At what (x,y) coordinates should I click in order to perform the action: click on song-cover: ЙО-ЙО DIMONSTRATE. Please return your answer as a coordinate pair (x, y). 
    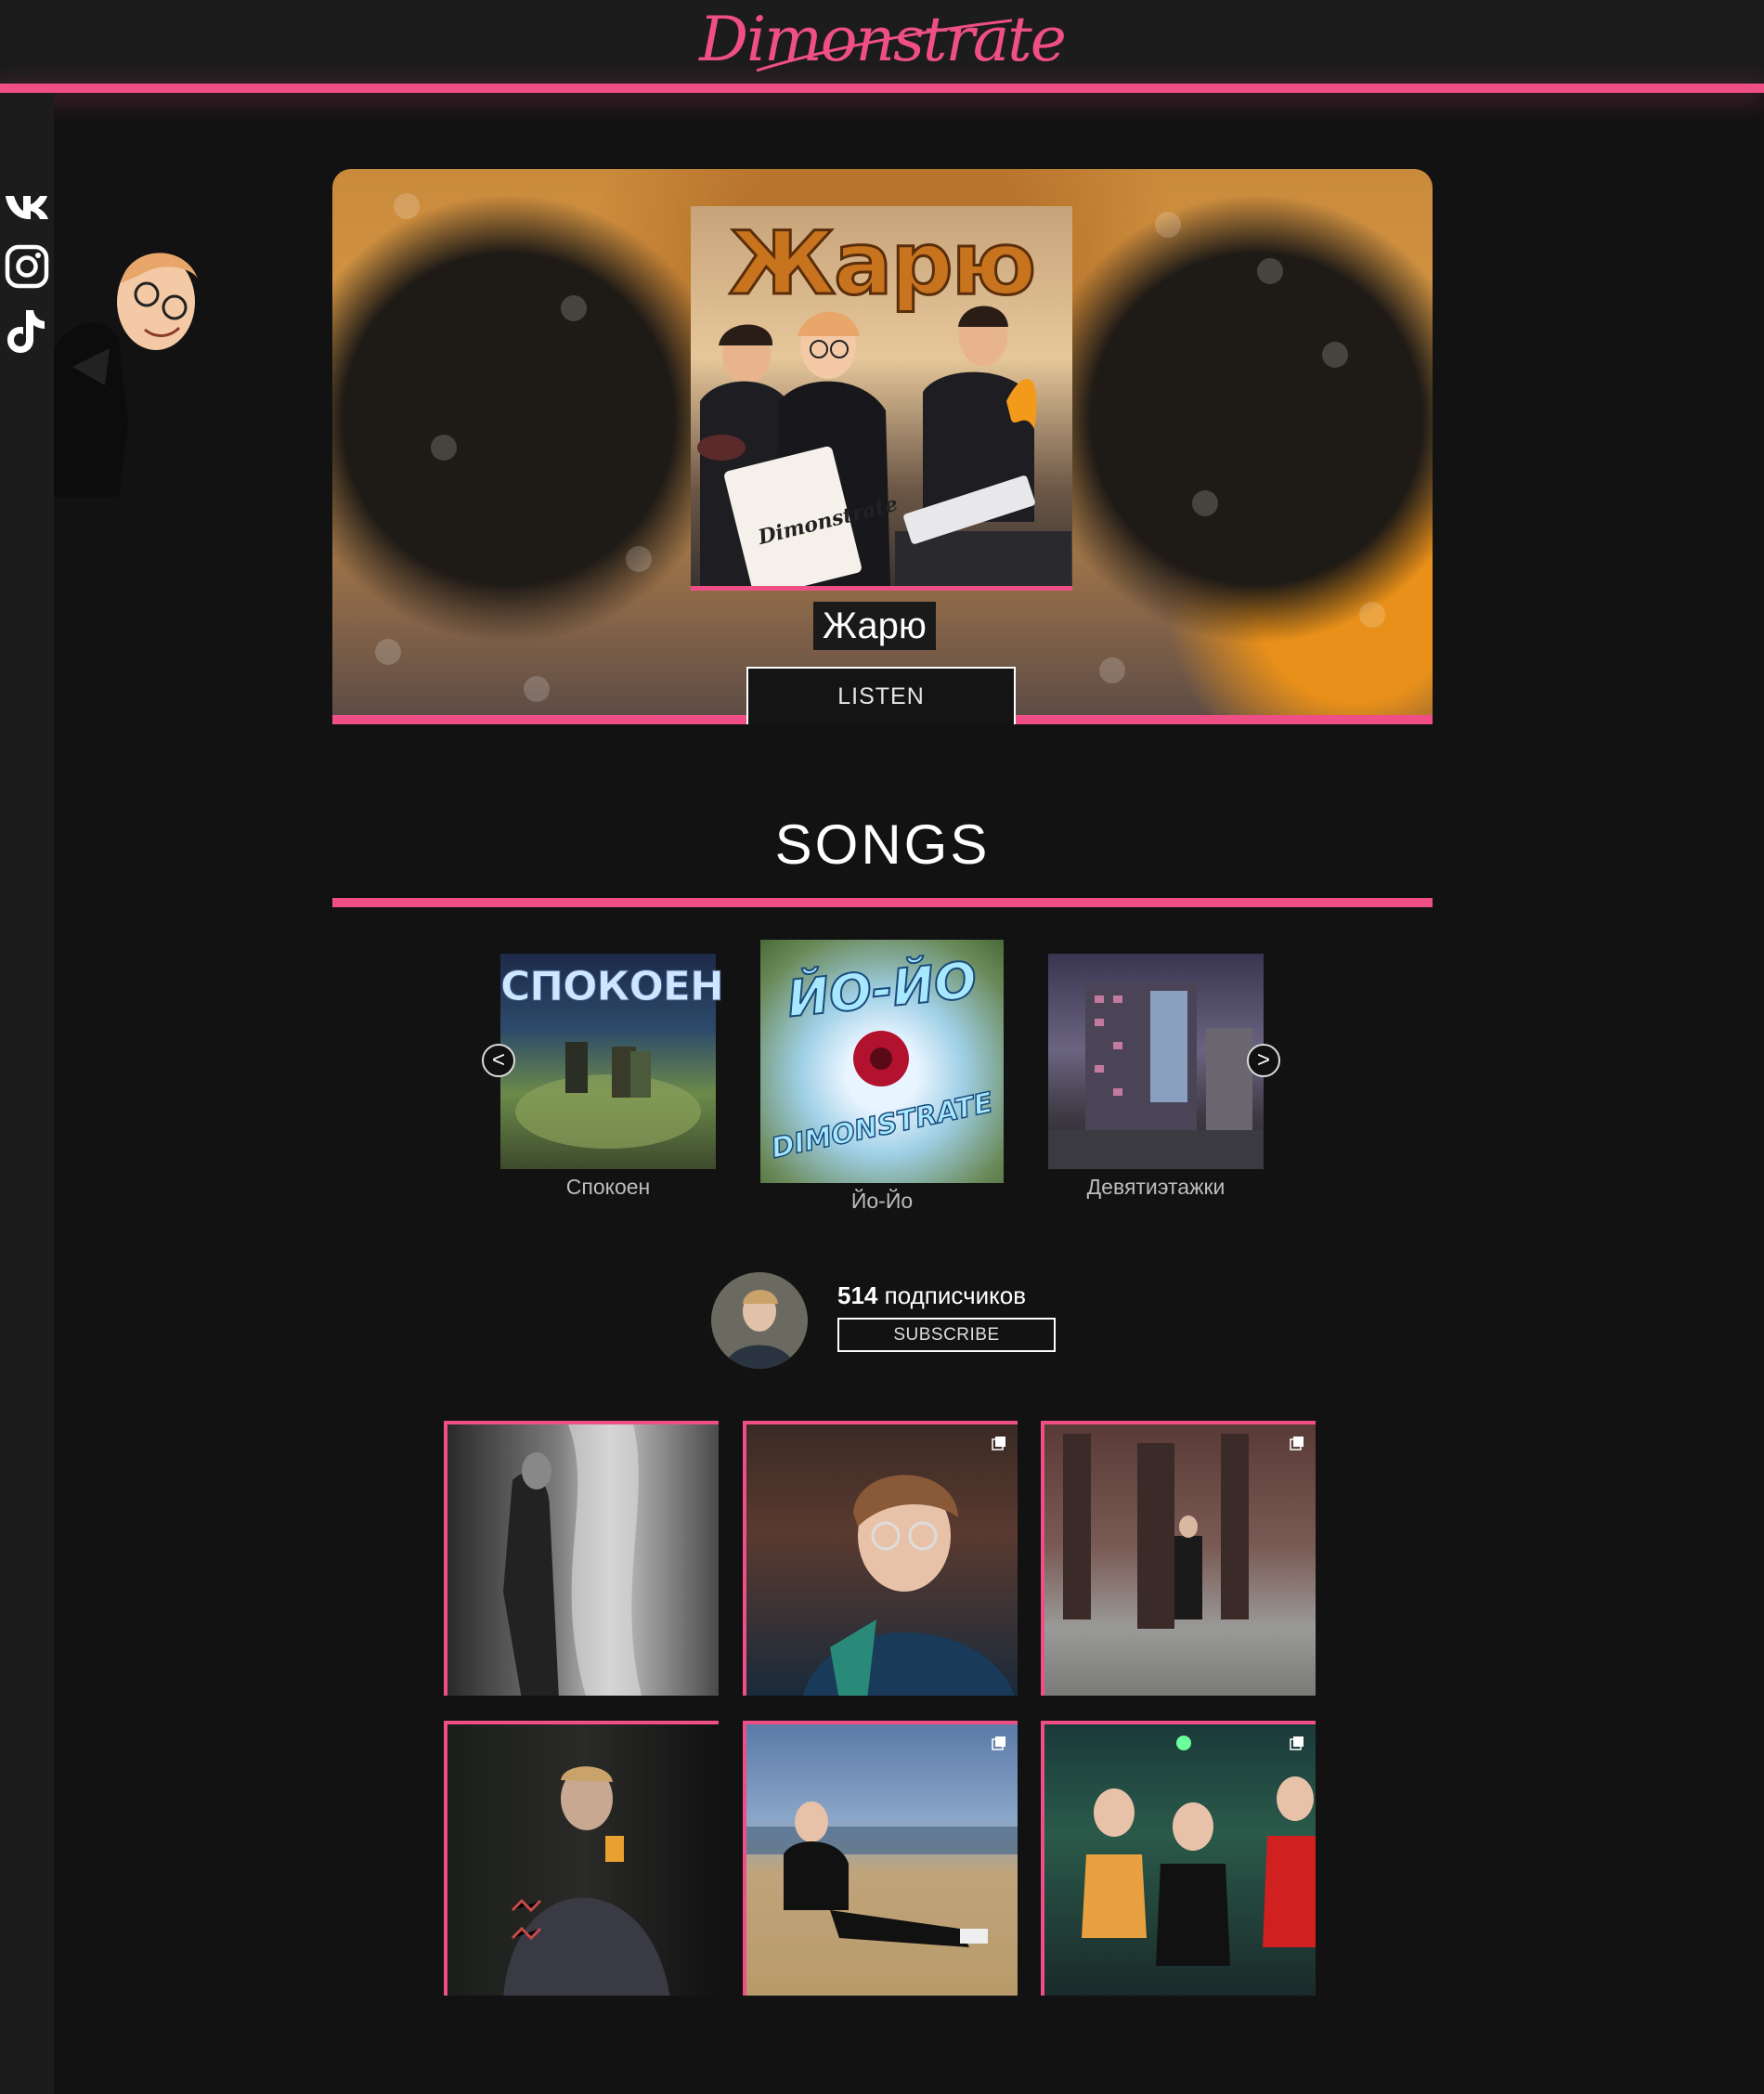
    Looking at the image, I should click on (882, 1062).